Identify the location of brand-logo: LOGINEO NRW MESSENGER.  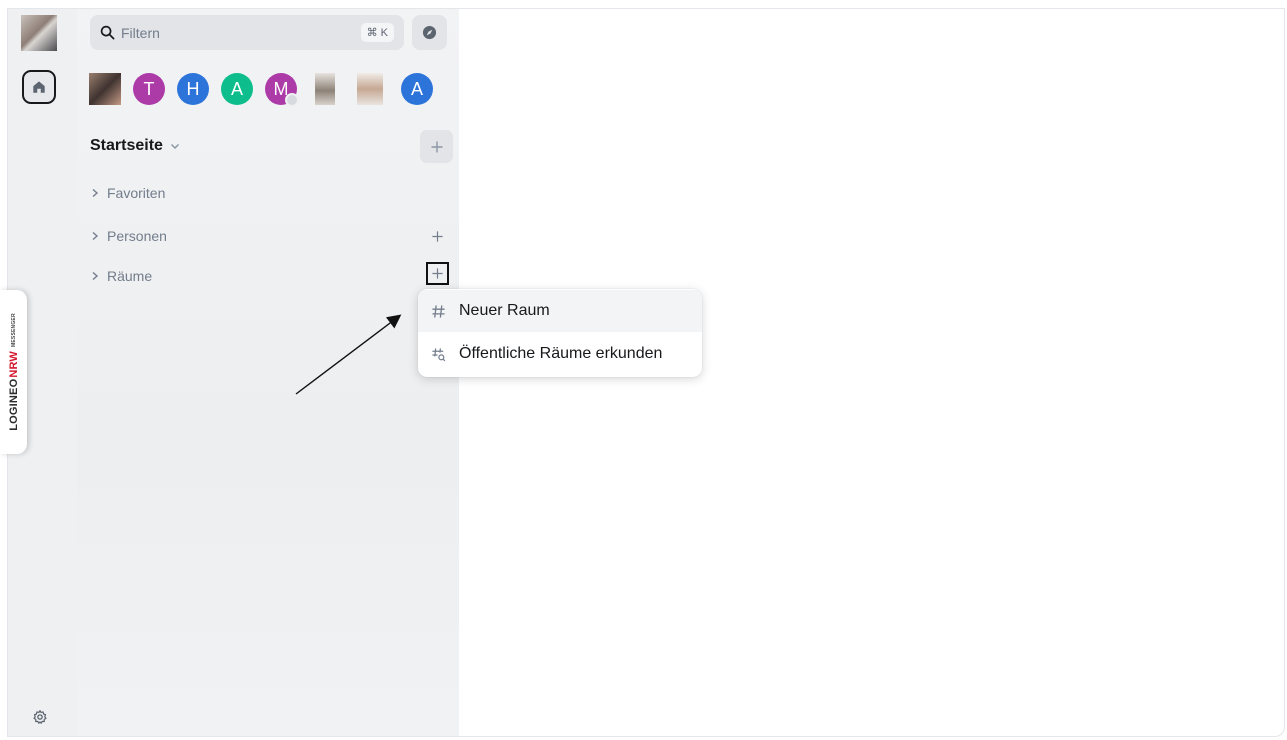
(14, 372).